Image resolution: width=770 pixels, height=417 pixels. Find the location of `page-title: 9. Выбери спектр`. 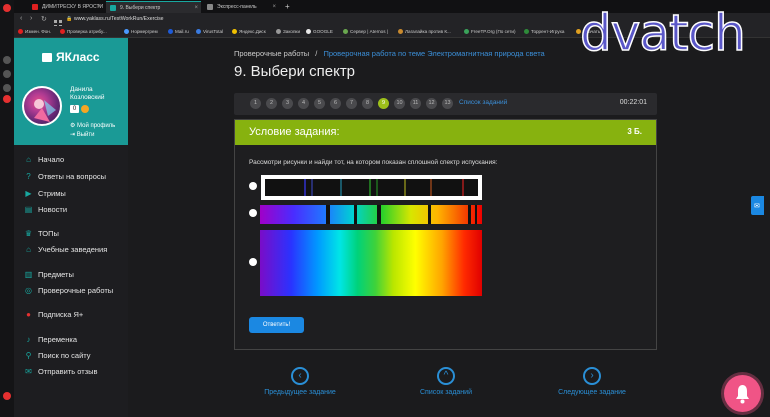

page-title: 9. Выбери спектр is located at coordinates (295, 71).